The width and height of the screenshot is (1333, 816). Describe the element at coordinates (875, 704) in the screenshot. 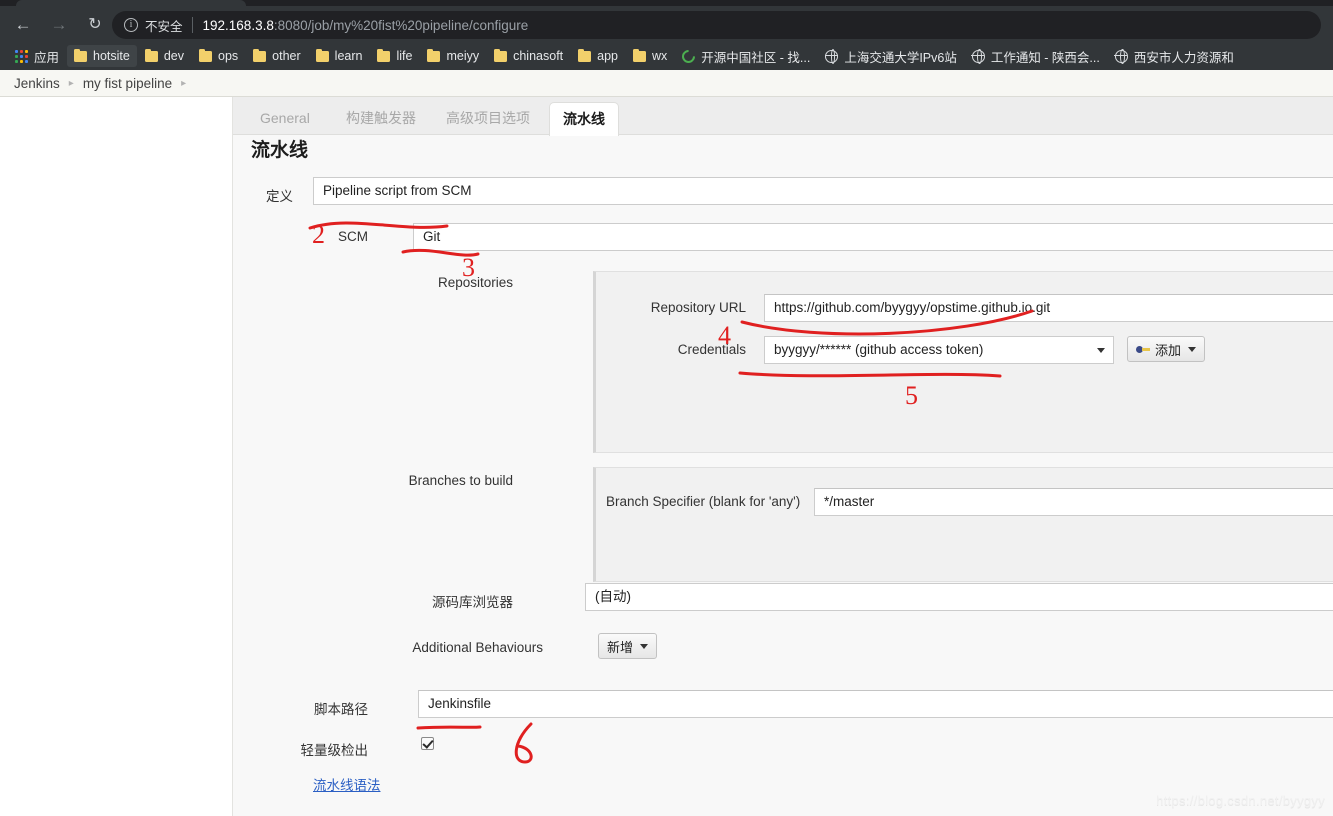

I see `script-path-input: Jenkinsfile` at that location.